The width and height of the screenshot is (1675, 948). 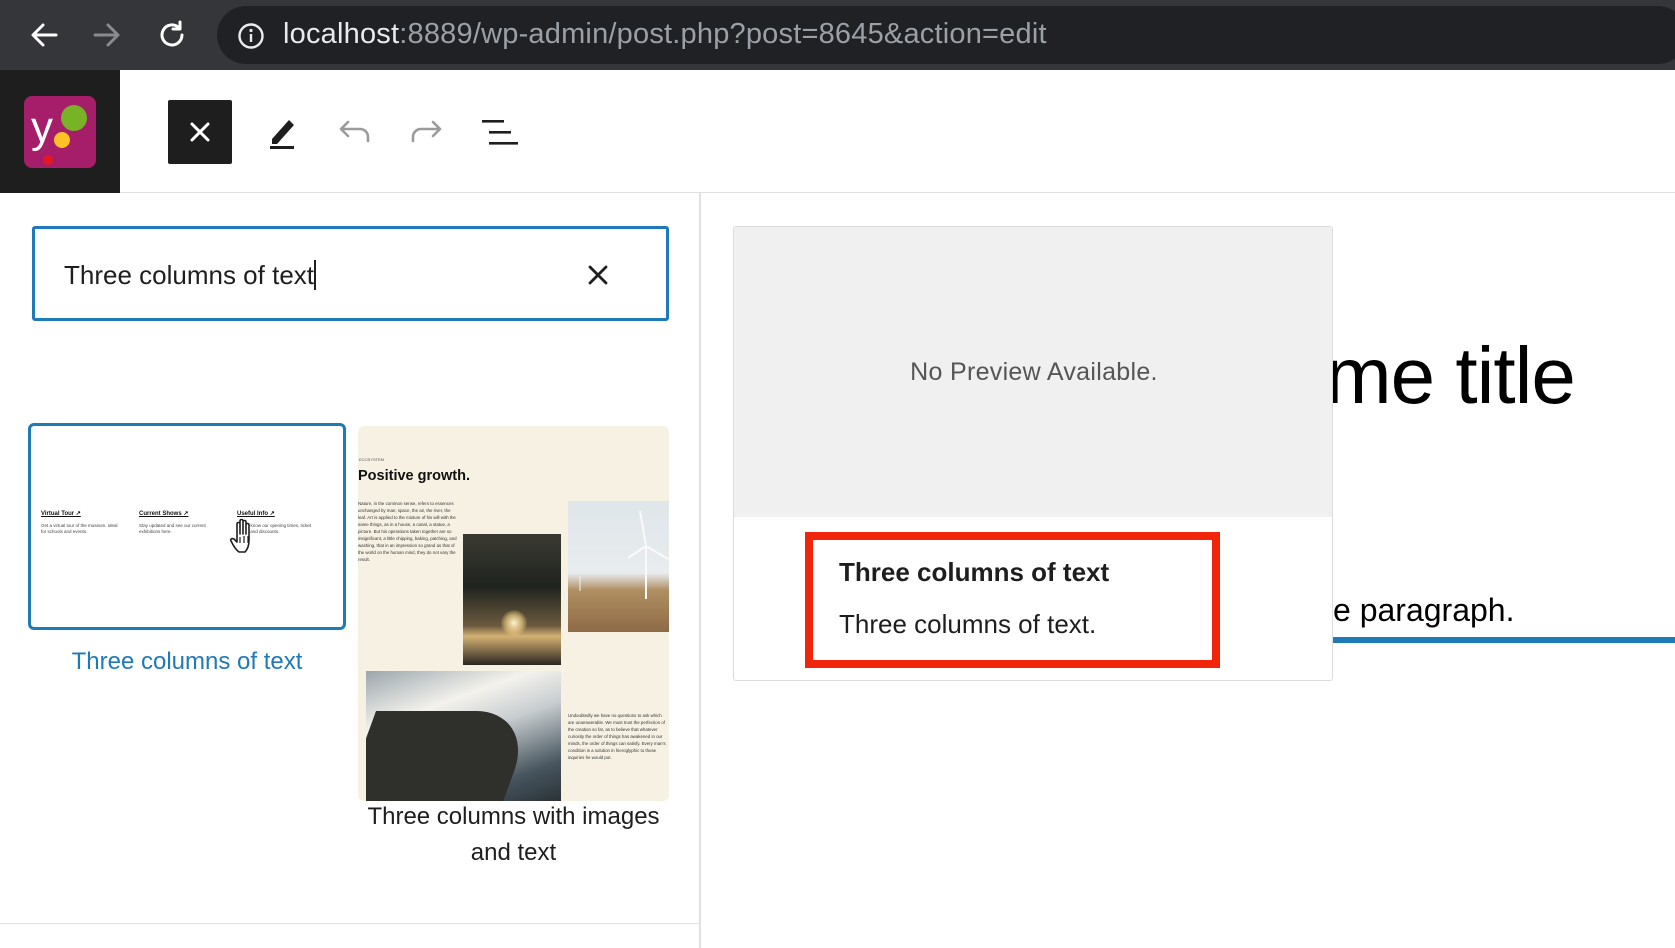 I want to click on reload-icon, so click(x=172, y=35).